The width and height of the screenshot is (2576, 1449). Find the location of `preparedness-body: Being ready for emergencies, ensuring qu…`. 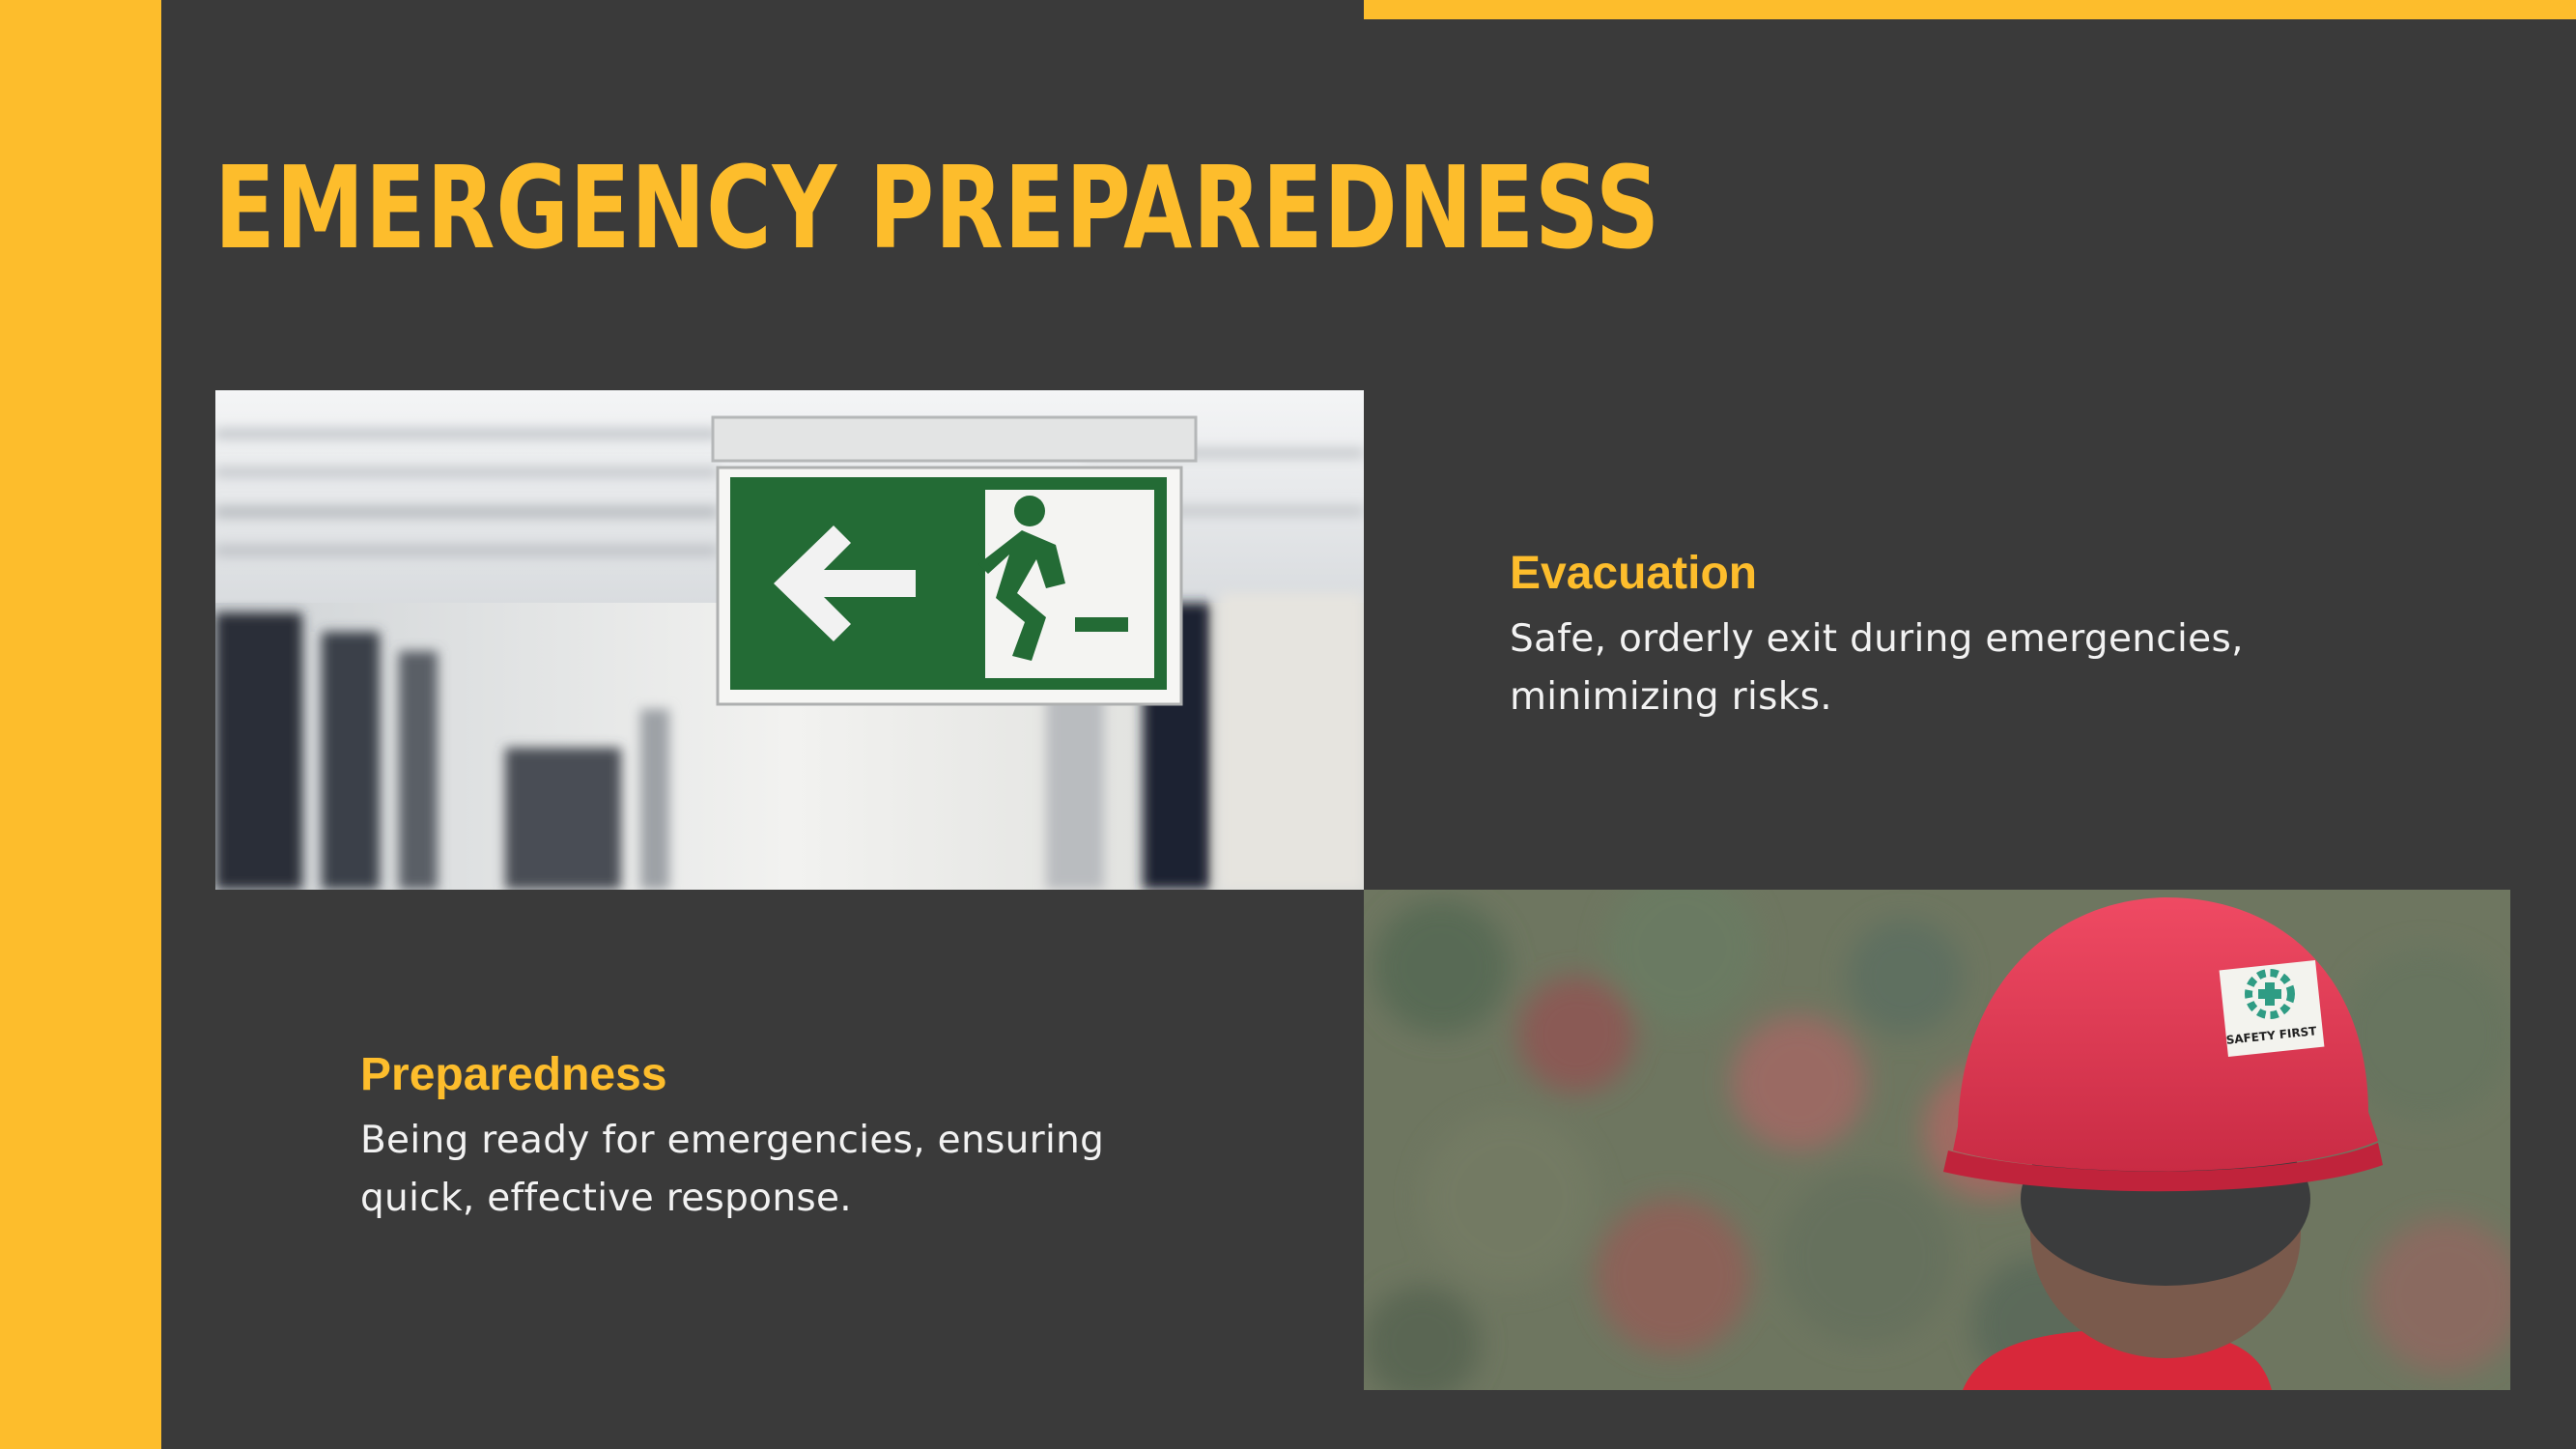

preparedness-body: Being ready for emergencies, ensuring qu… is located at coordinates (732, 1169).